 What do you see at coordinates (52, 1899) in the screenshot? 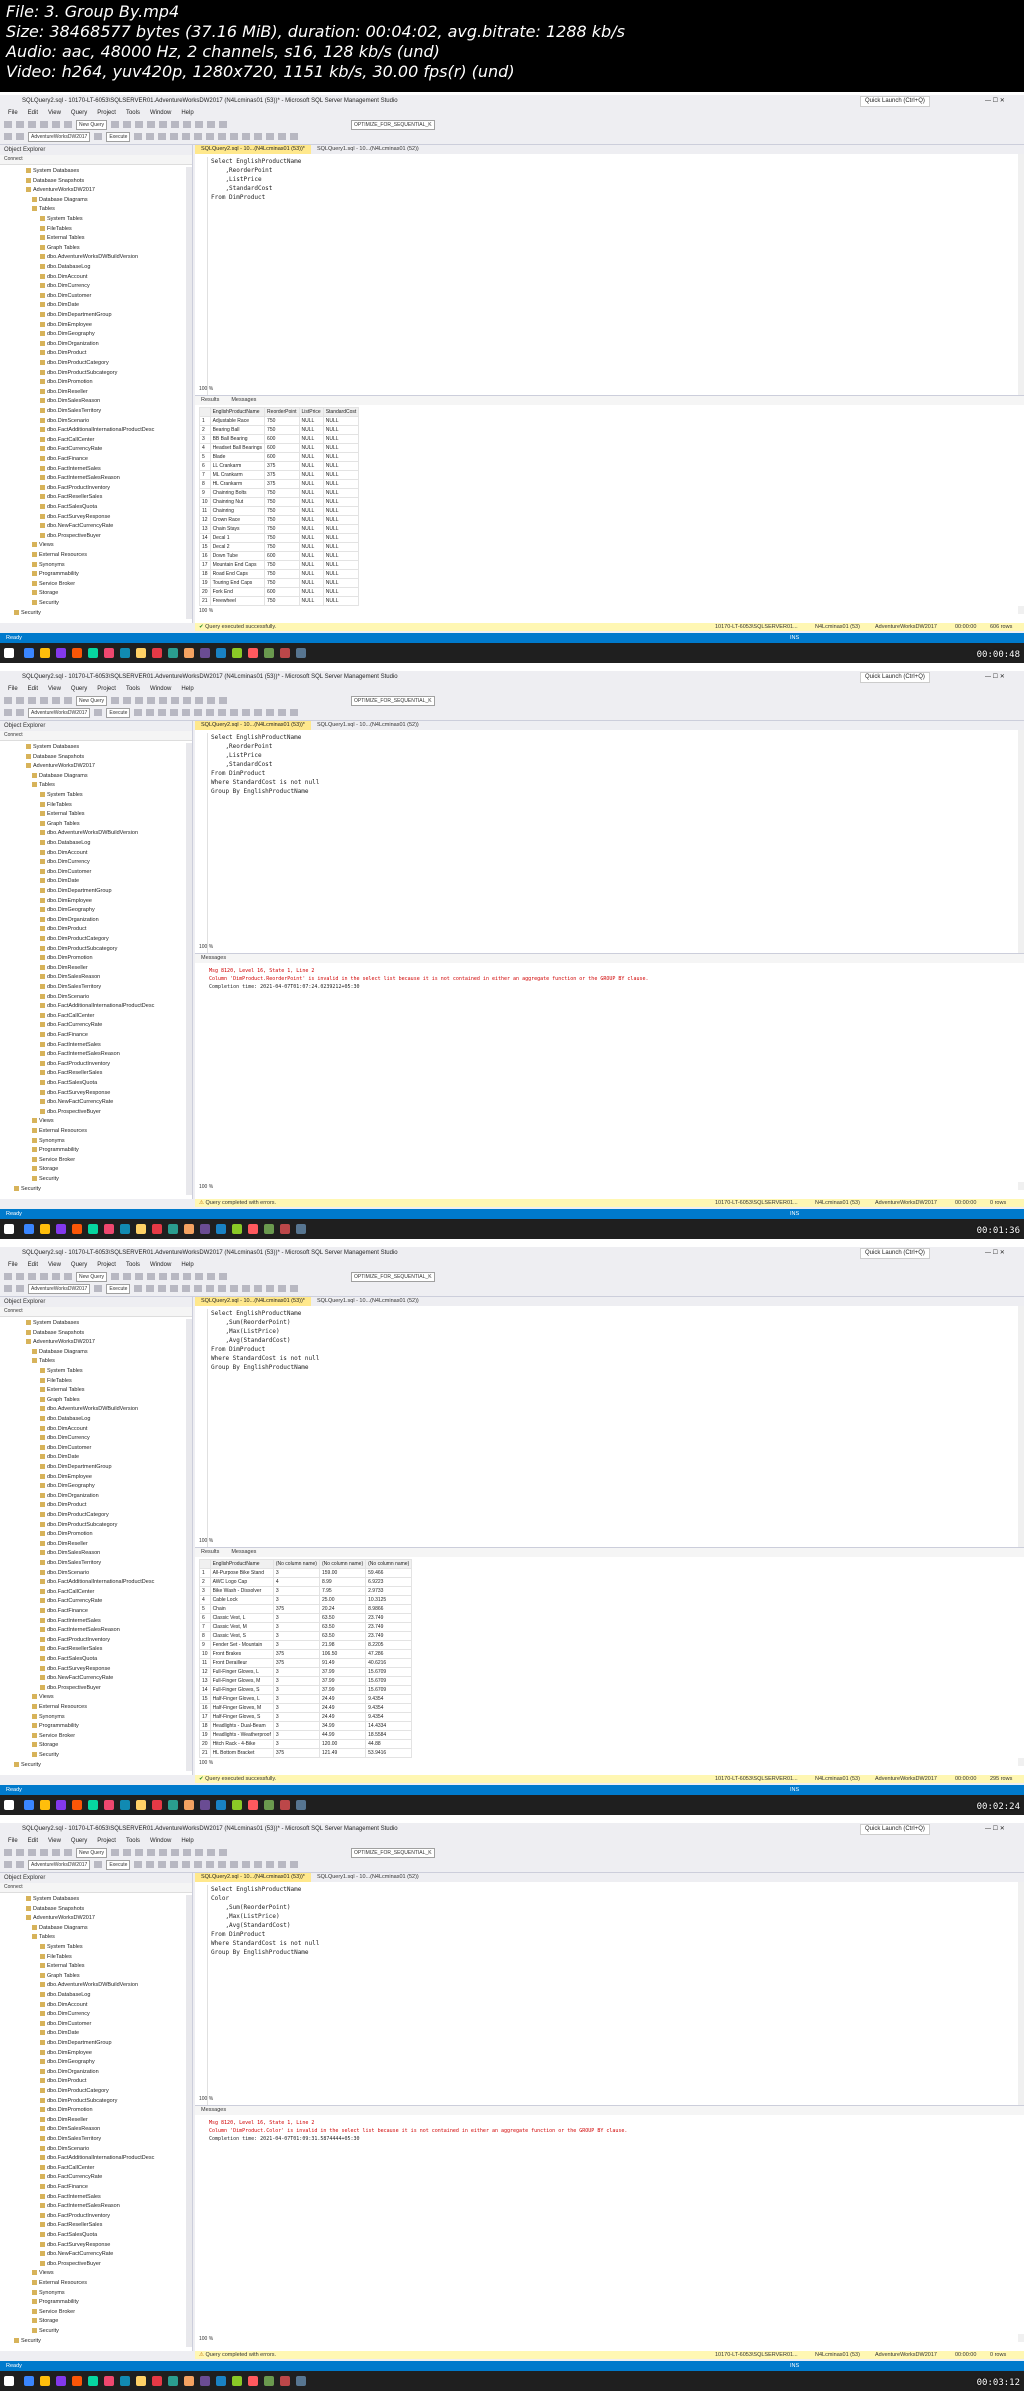
I see `tree-node: System Databases` at bounding box center [52, 1899].